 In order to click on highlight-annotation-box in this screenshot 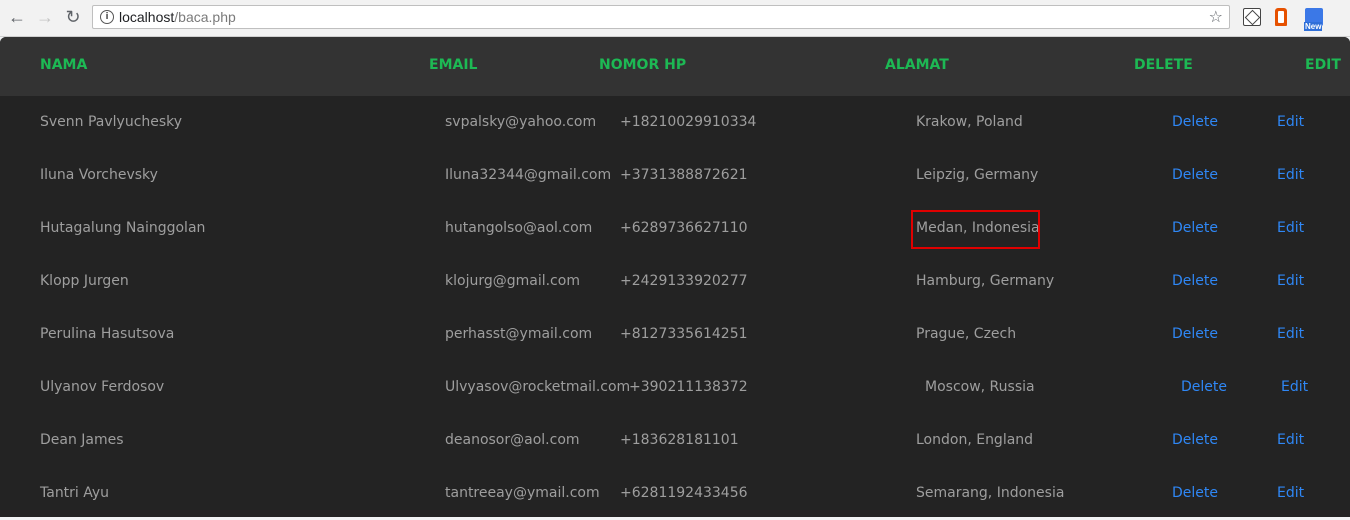, I will do `click(975, 229)`.